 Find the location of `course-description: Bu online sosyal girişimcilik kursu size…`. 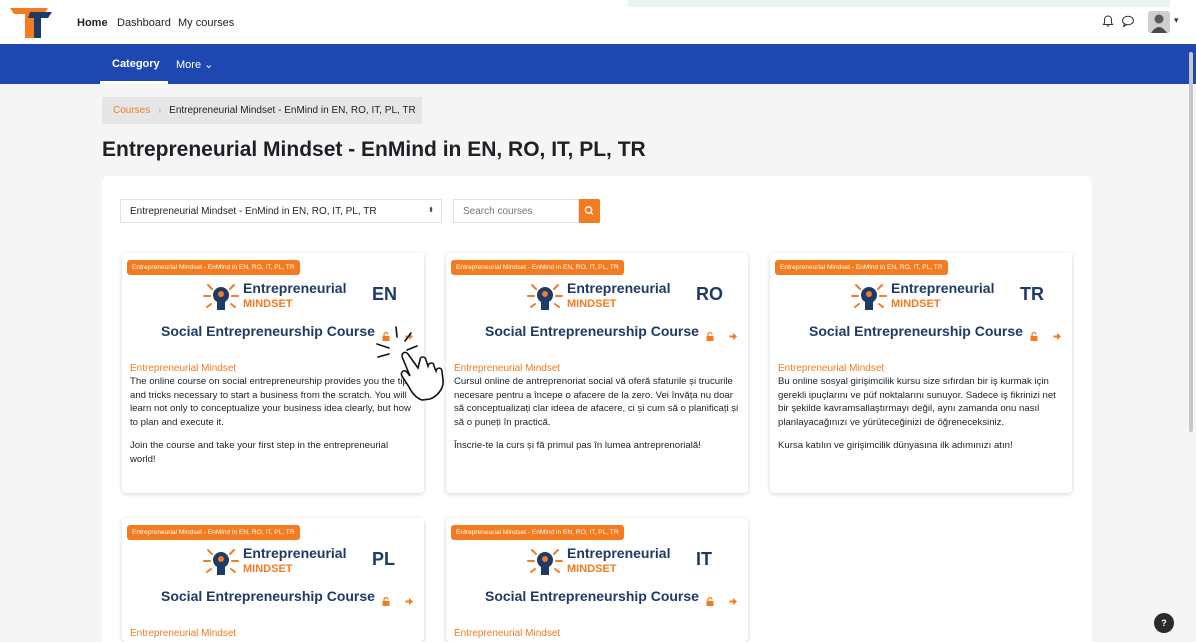

course-description: Bu online sosyal girişimcilik kursu size… is located at coordinates (921, 414).